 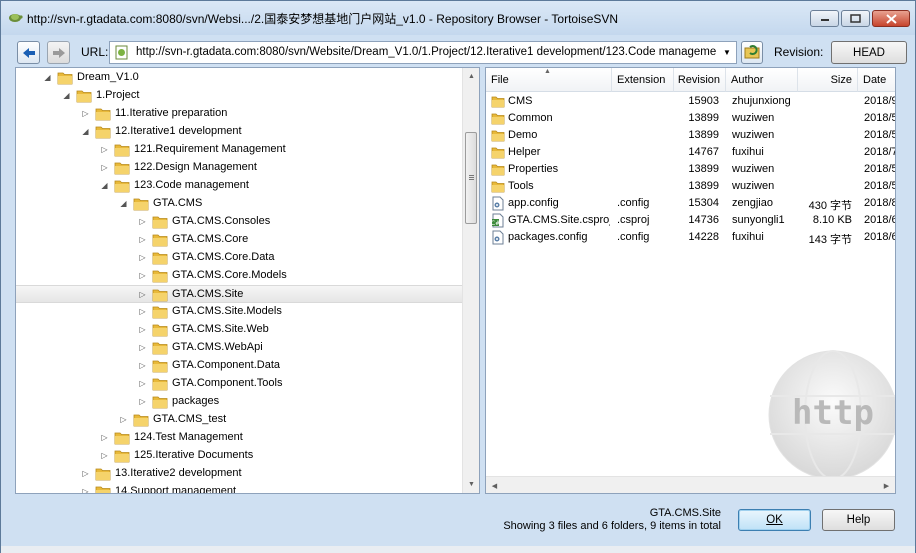 What do you see at coordinates (855, 18) in the screenshot?
I see `maximize-button` at bounding box center [855, 18].